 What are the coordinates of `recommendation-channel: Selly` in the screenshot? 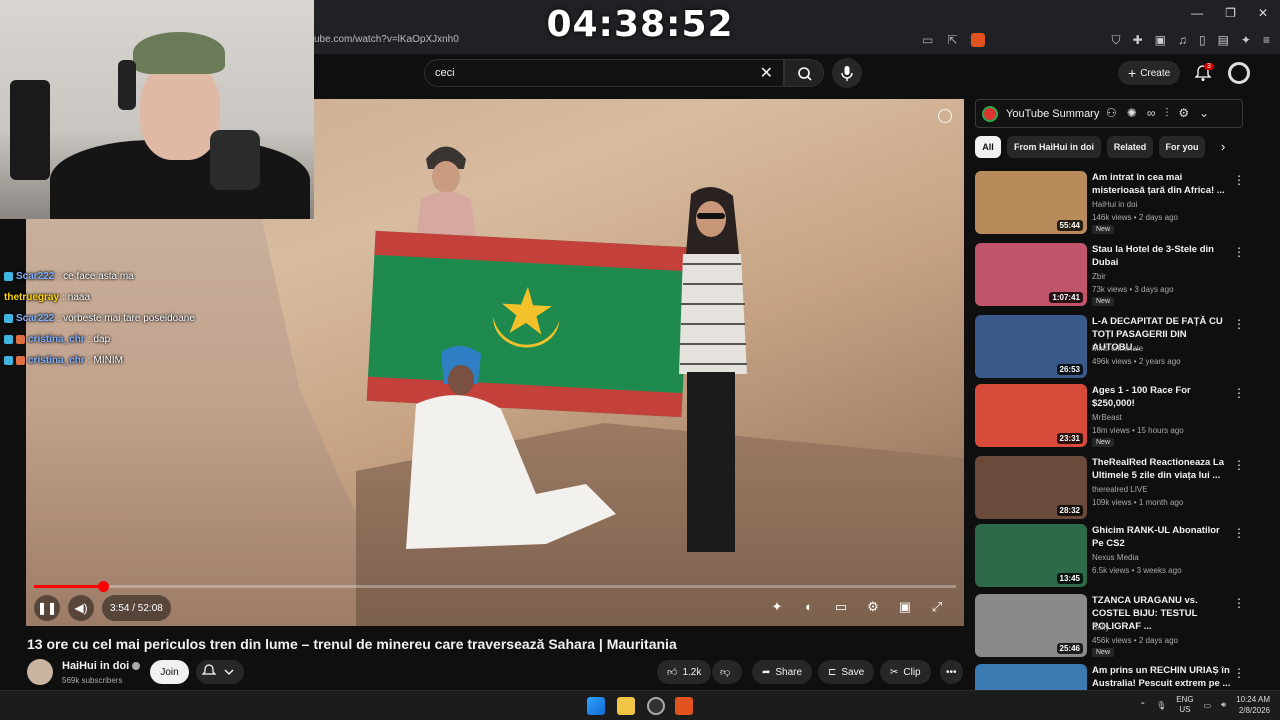 It's located at (1100, 627).